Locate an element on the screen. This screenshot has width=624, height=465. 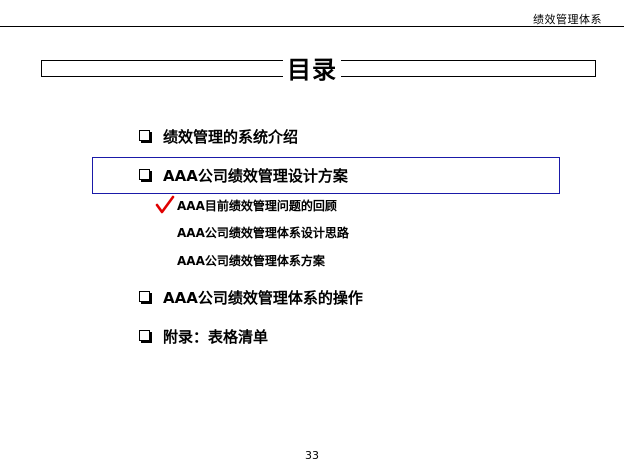
toc-item-label: 附录：表格清单 is located at coordinates (216, 337).